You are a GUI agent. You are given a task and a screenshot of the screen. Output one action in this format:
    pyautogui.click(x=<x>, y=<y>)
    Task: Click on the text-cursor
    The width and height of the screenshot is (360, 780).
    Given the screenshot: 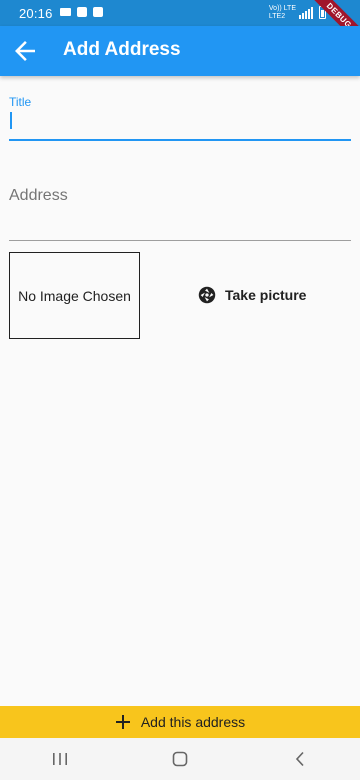 What is the action you would take?
    pyautogui.click(x=11, y=120)
    